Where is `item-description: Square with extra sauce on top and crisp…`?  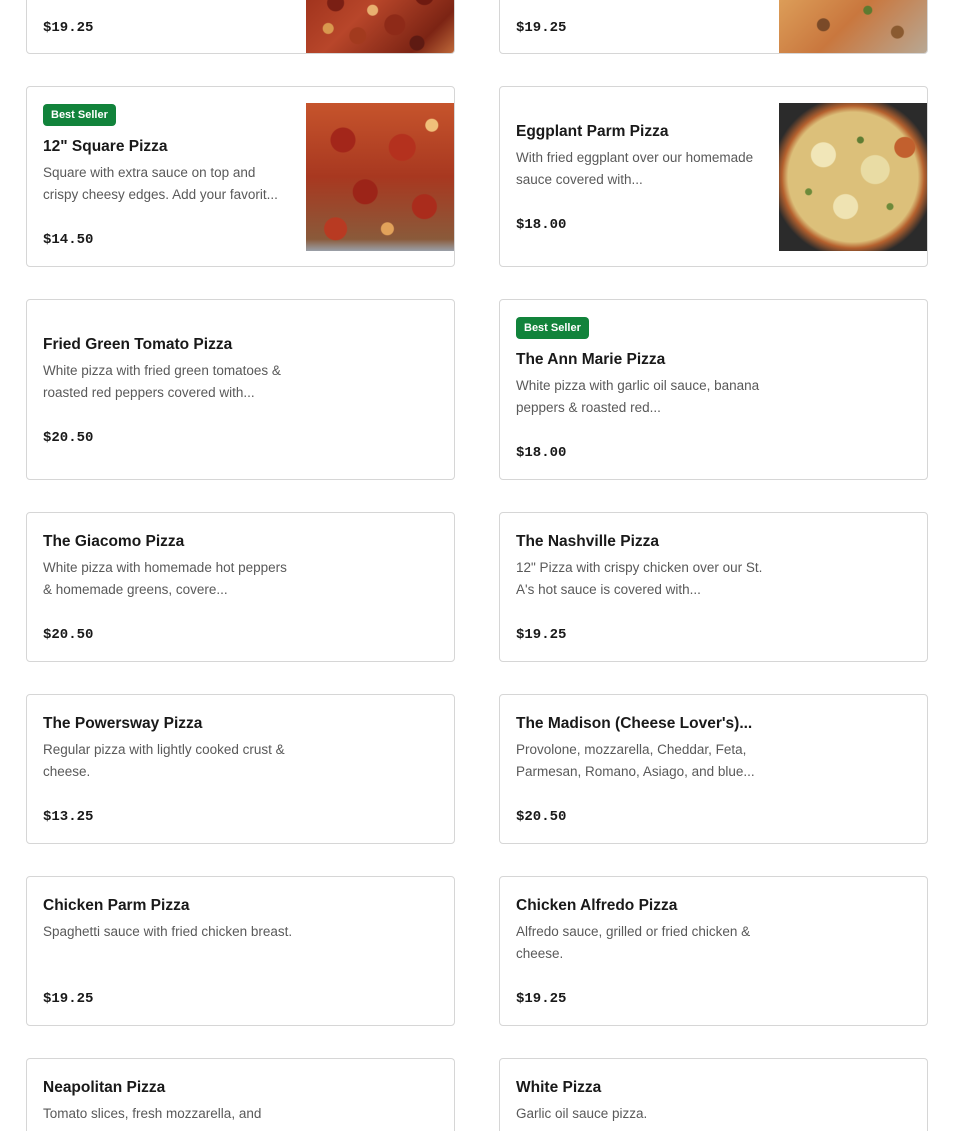
item-description: Square with extra sauce on top and crisp… is located at coordinates (160, 183).